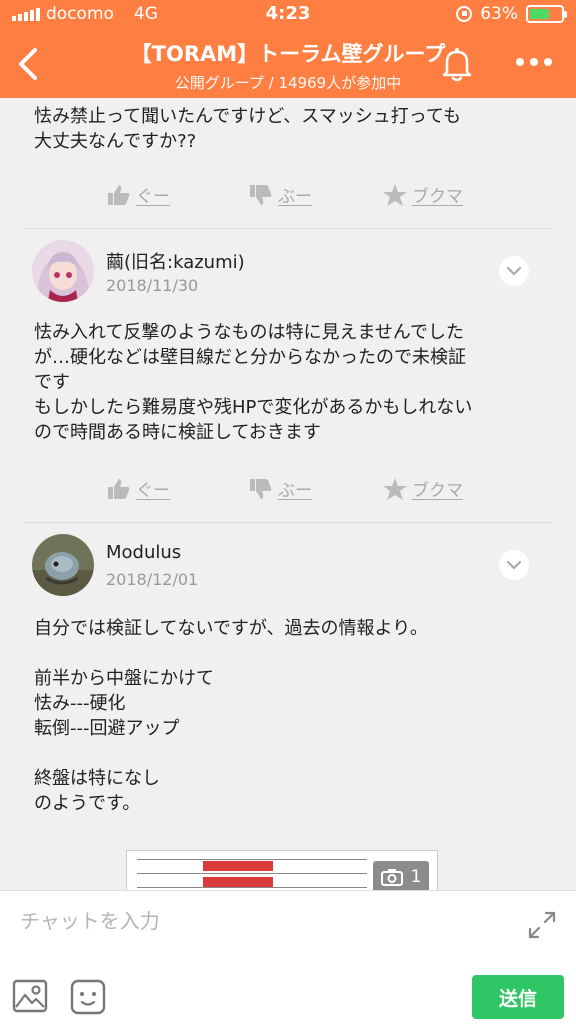 The image size is (576, 1024). I want to click on more-options-button, so click(534, 62).